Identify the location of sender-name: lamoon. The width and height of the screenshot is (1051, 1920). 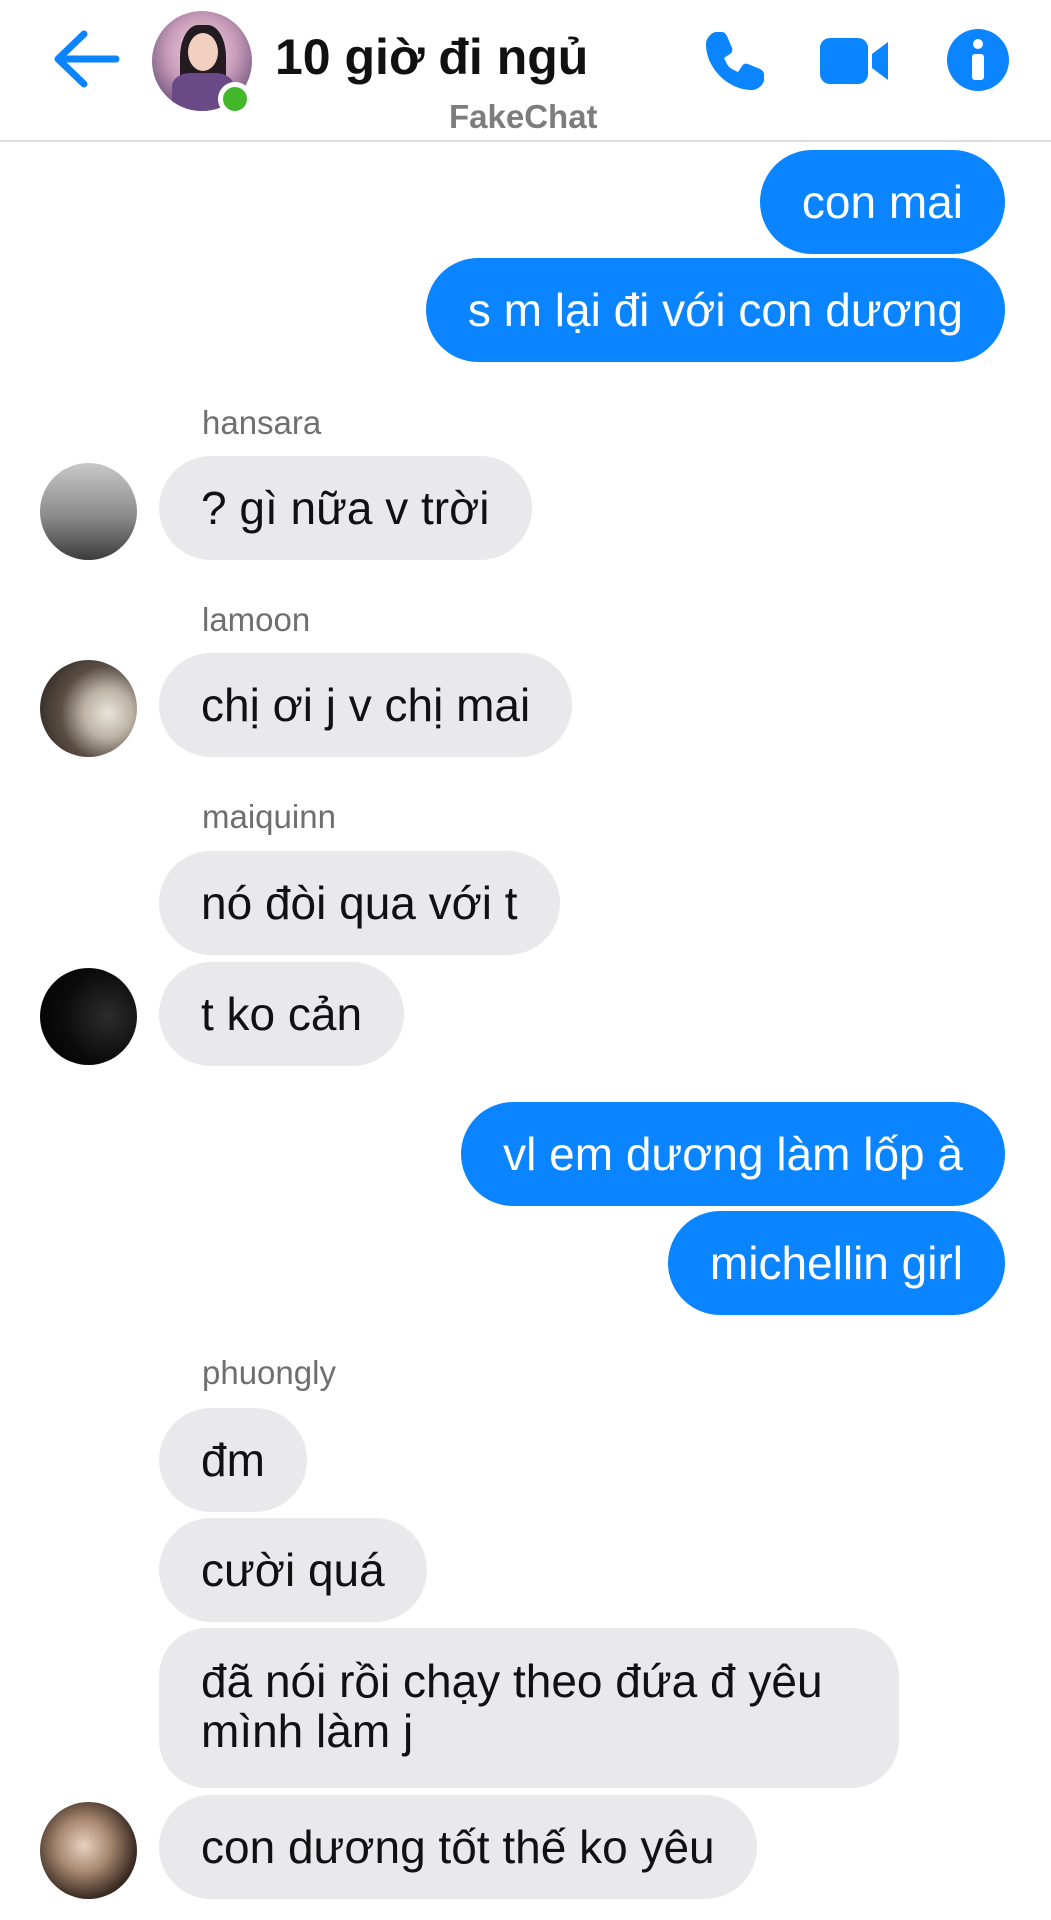
(256, 619).